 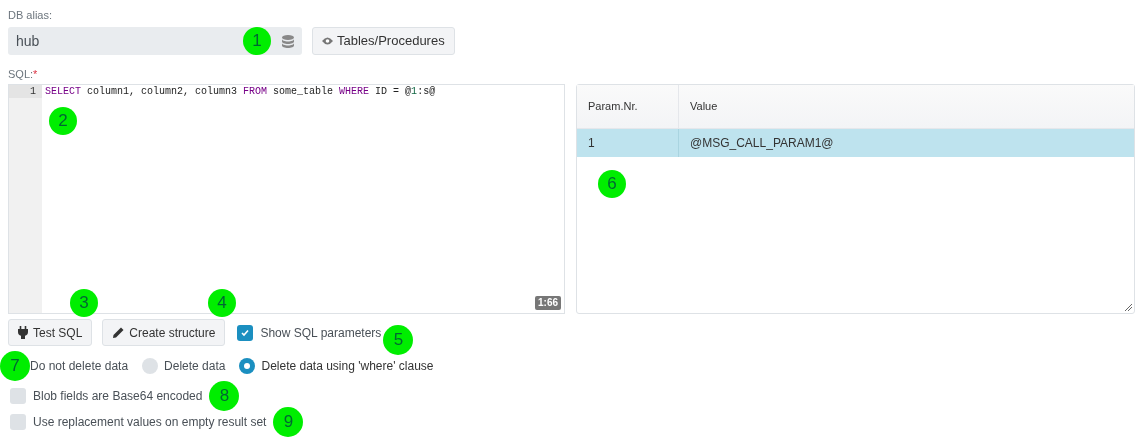 I want to click on eye-icon, so click(x=327, y=41).